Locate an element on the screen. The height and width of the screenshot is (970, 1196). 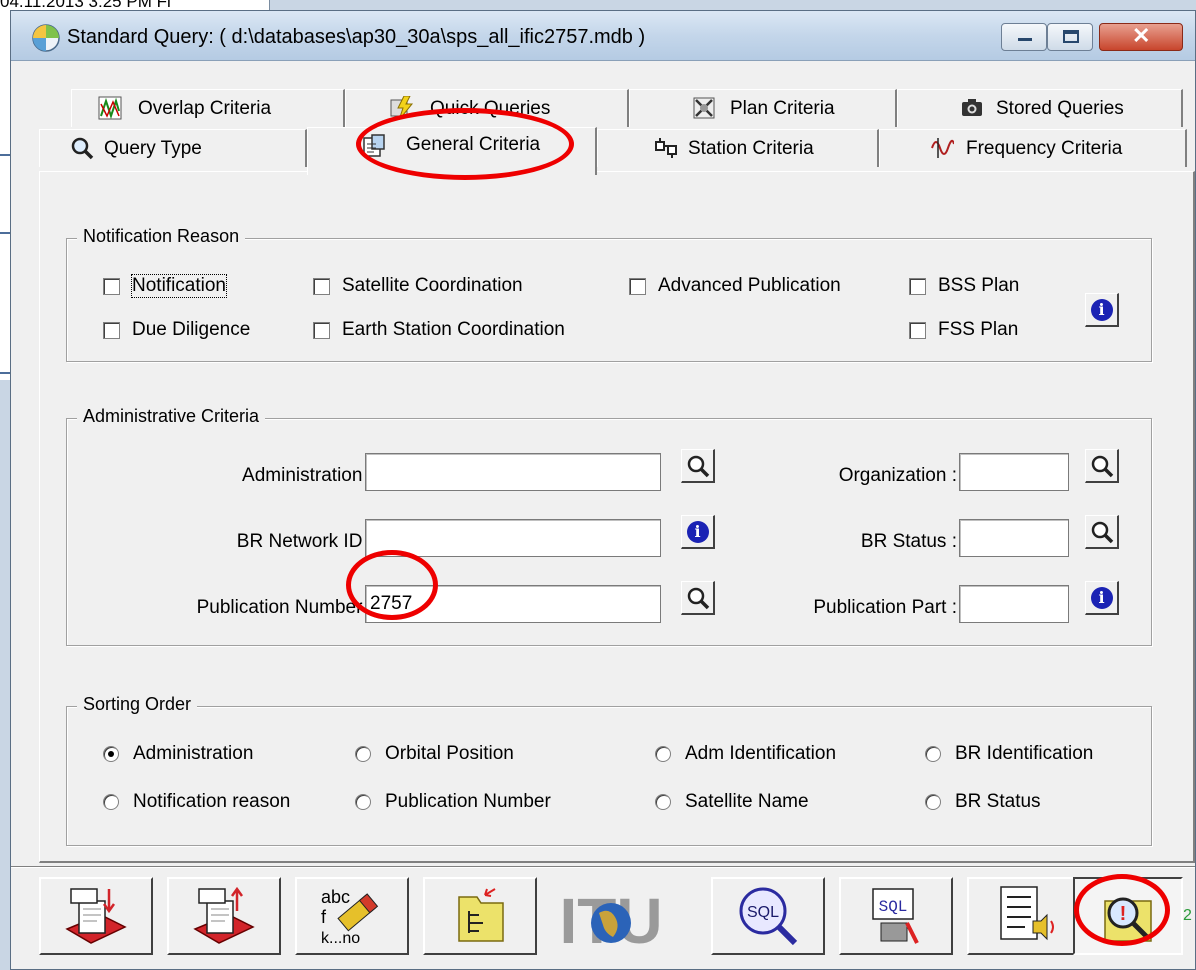
publication-part-info-button: i is located at coordinates (1102, 598).